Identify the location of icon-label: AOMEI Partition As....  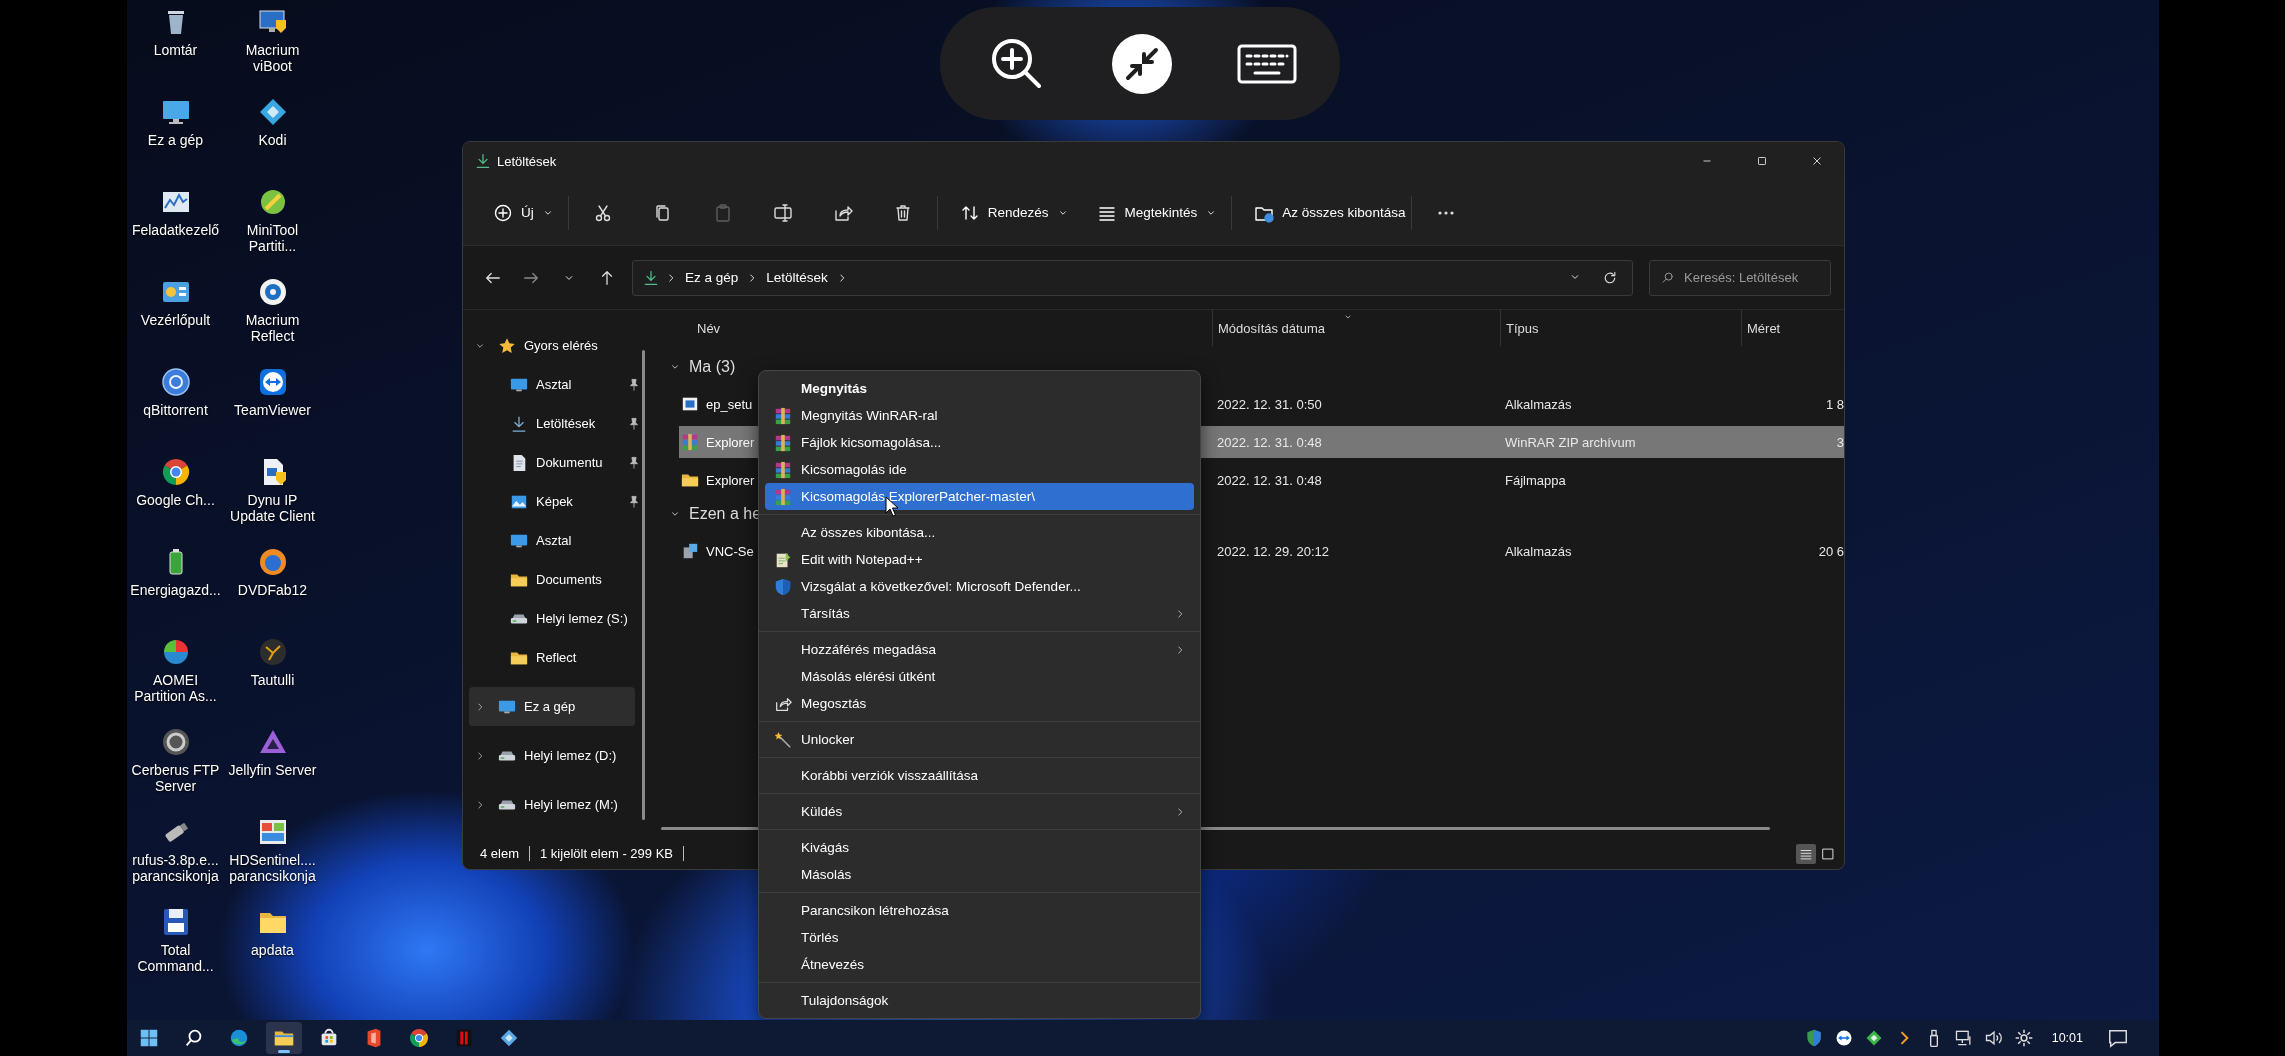
(175, 688).